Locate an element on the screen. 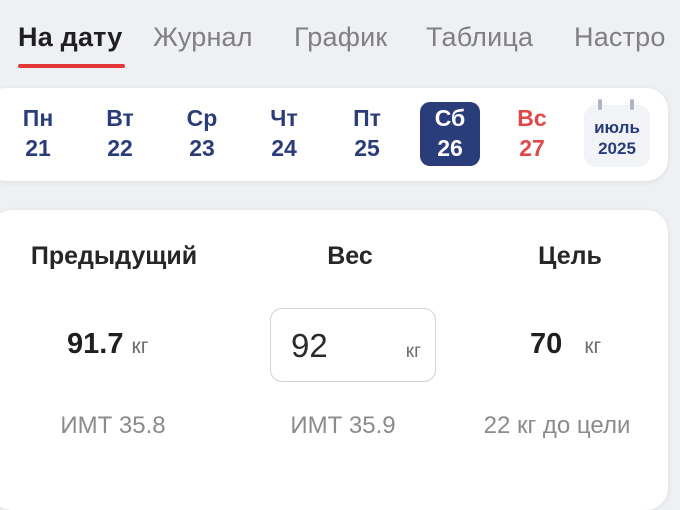 The height and width of the screenshot is (510, 680). tab-by-date: На дату is located at coordinates (70, 37).